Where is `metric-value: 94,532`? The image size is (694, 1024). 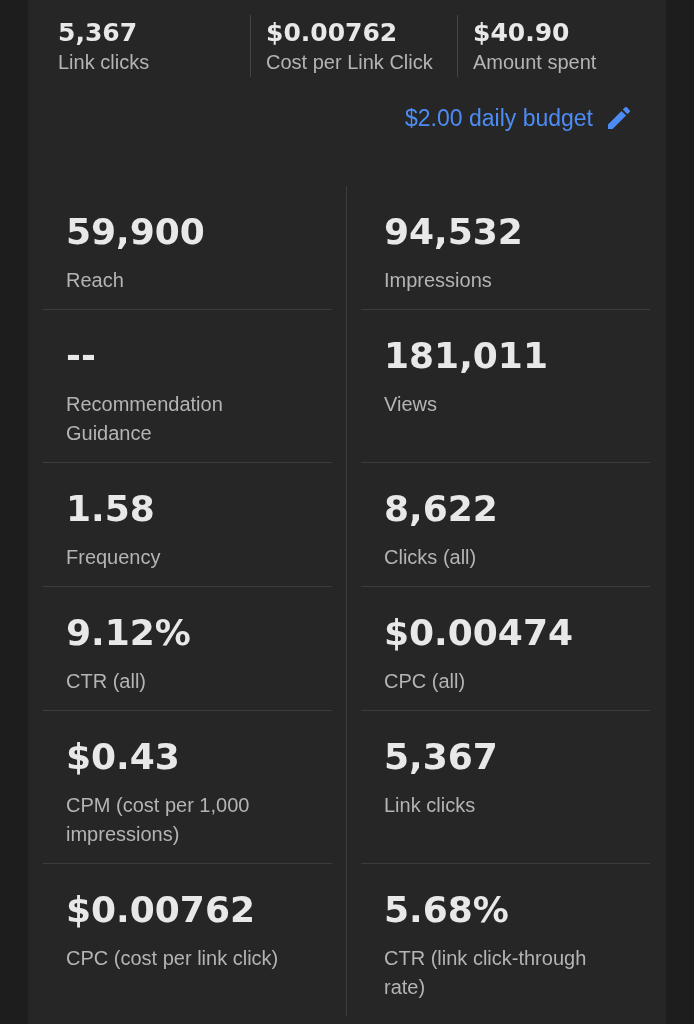
metric-value: 94,532 is located at coordinates (454, 232).